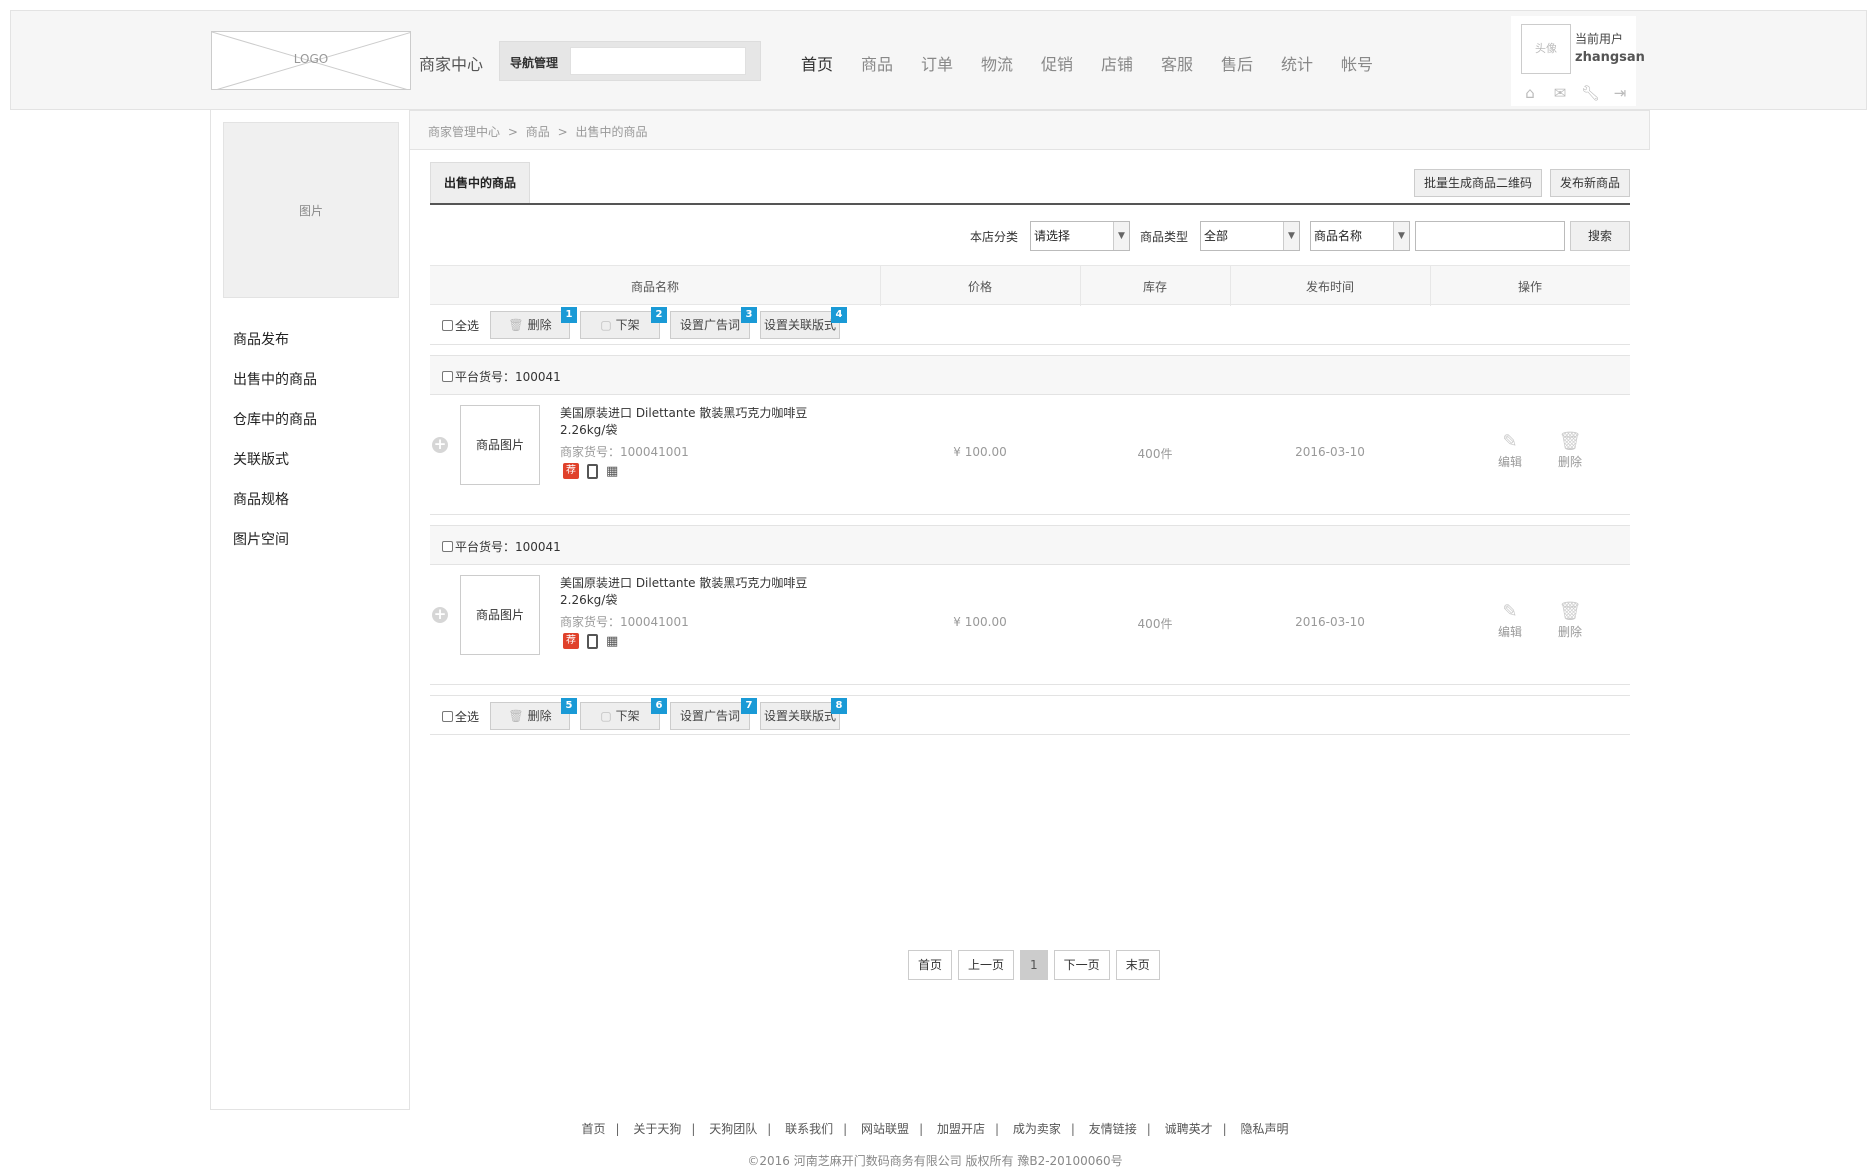 This screenshot has height=1171, width=1870. Describe the element at coordinates (961, 1129) in the screenshot. I see `footer-link: 加盟开店` at that location.